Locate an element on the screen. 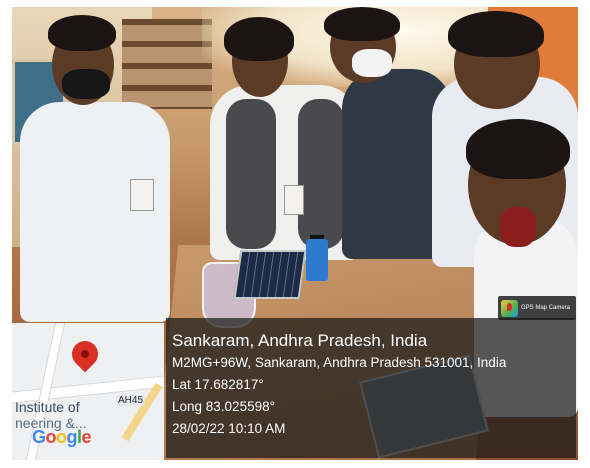 The width and height of the screenshot is (590, 468). location-pin-dot is located at coordinates (85, 354).